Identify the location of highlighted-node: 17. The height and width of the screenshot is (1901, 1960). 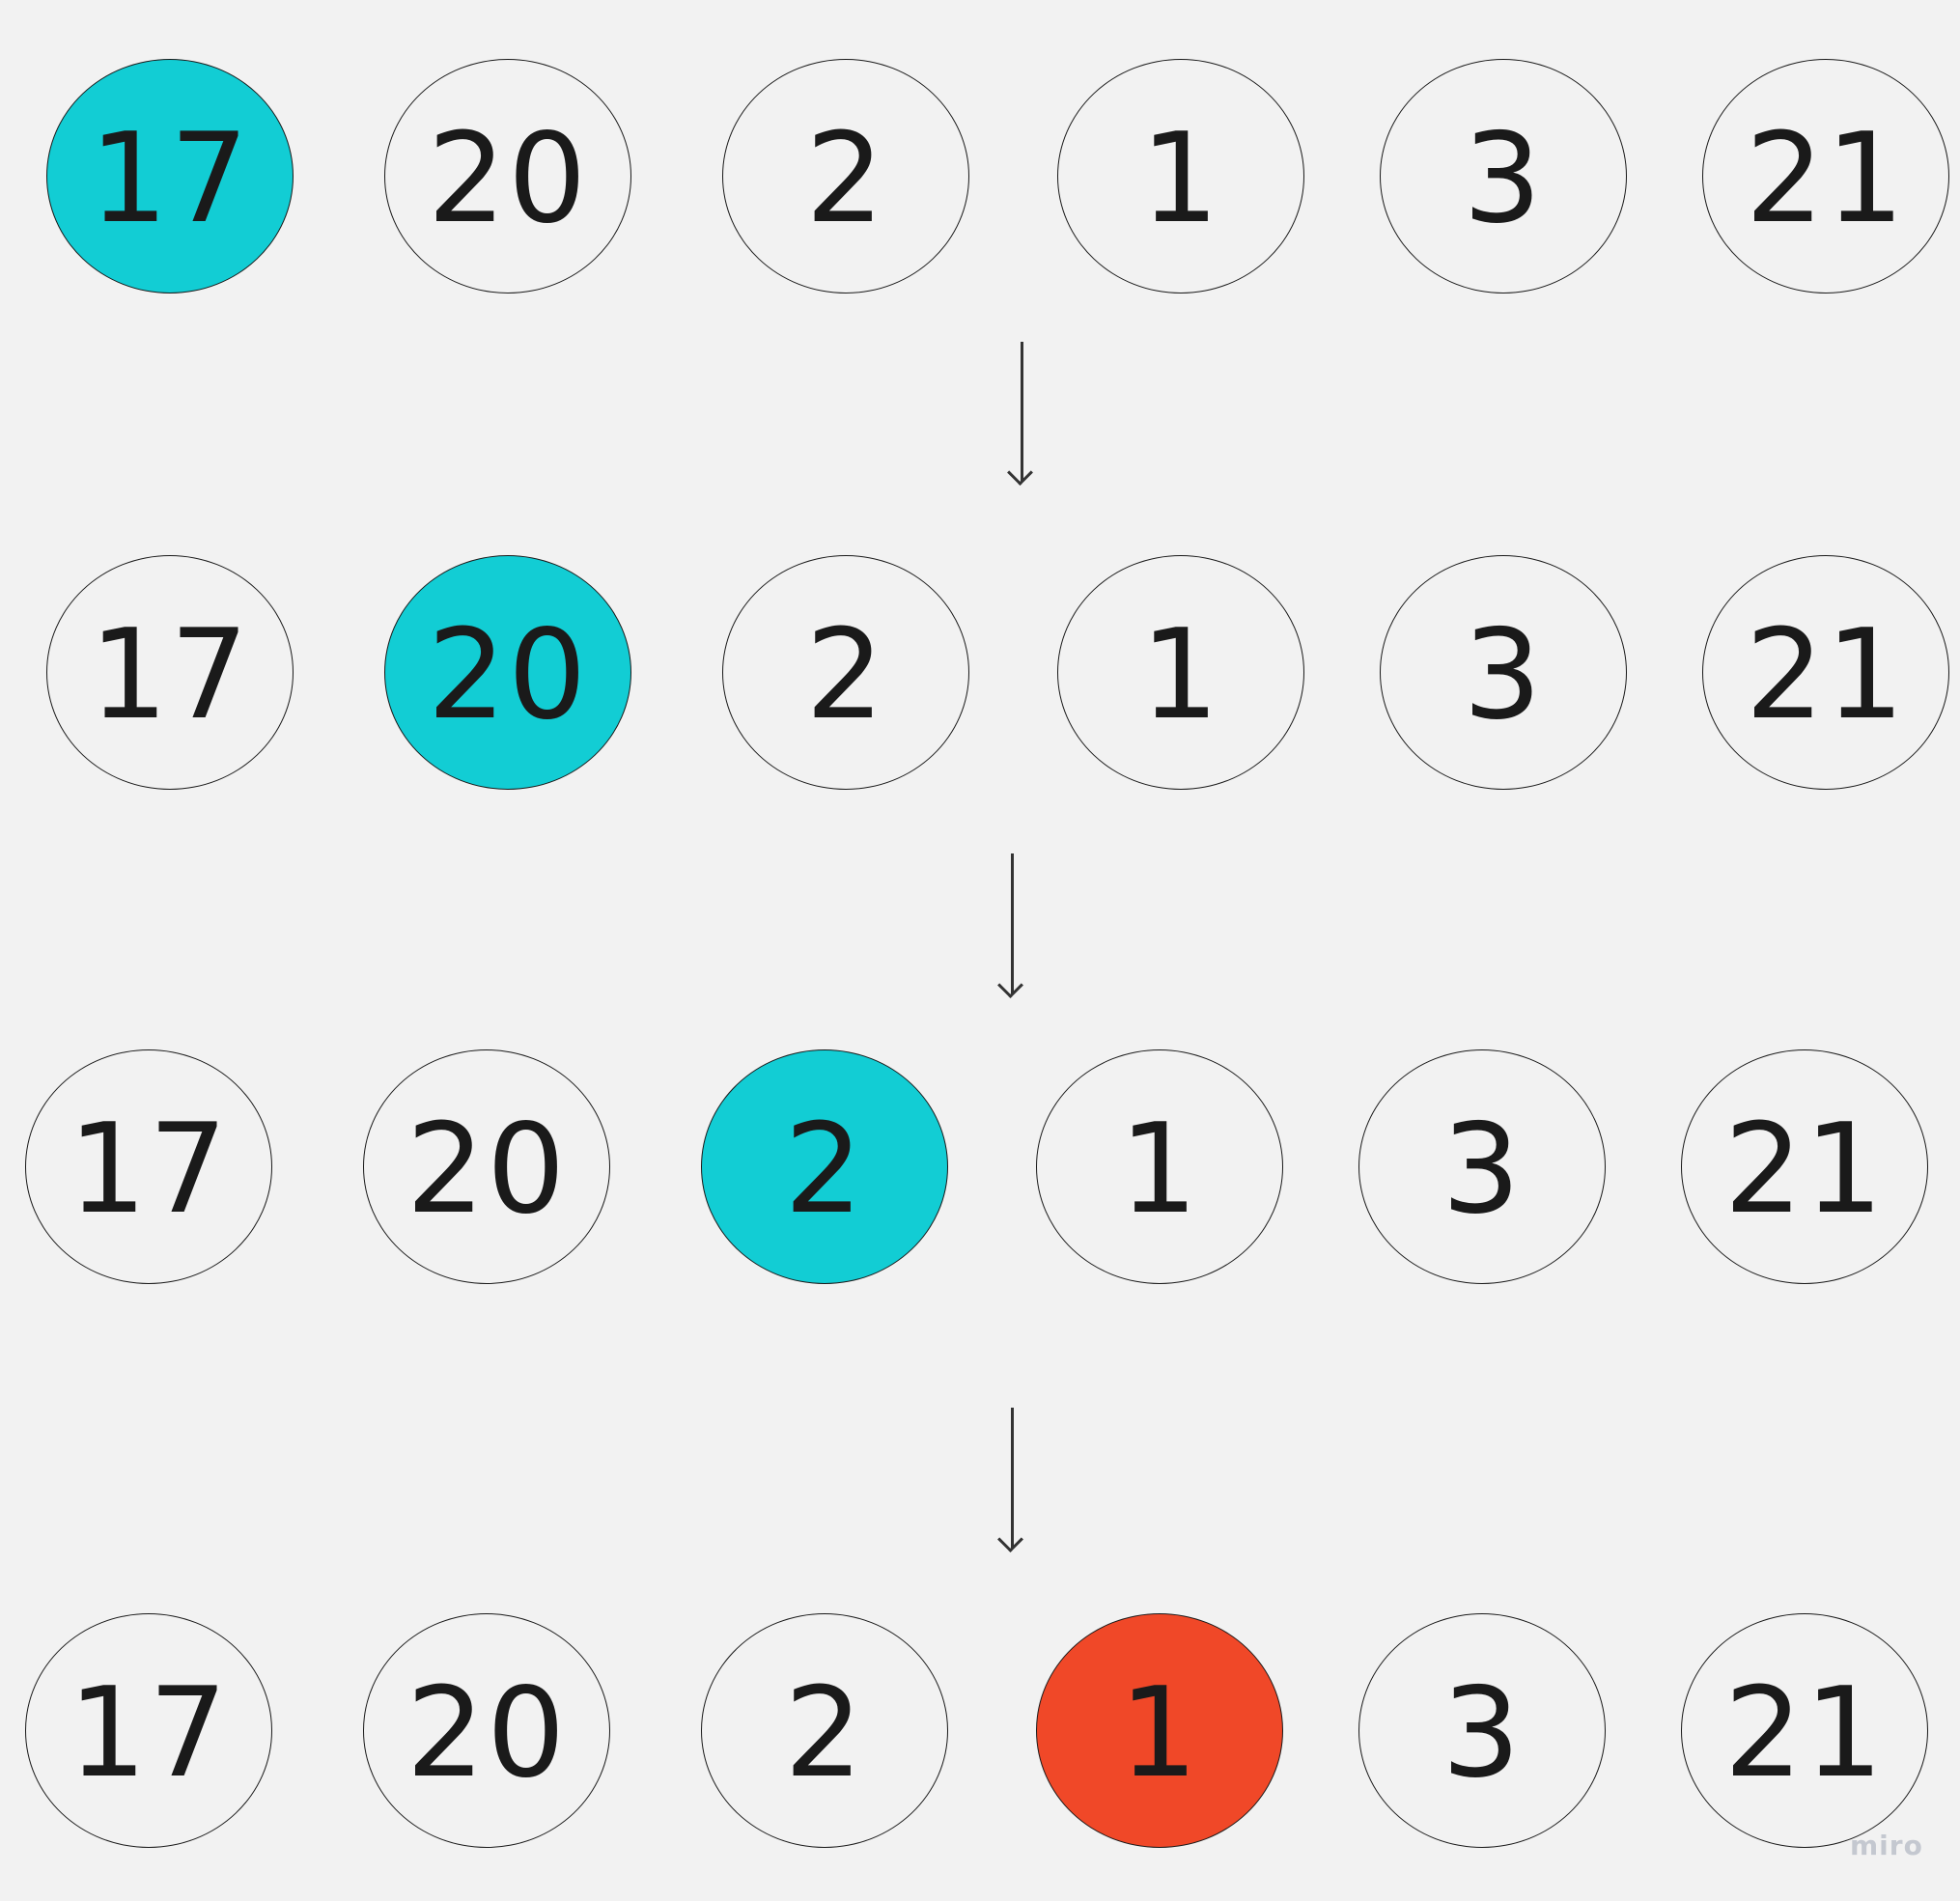
(170, 176).